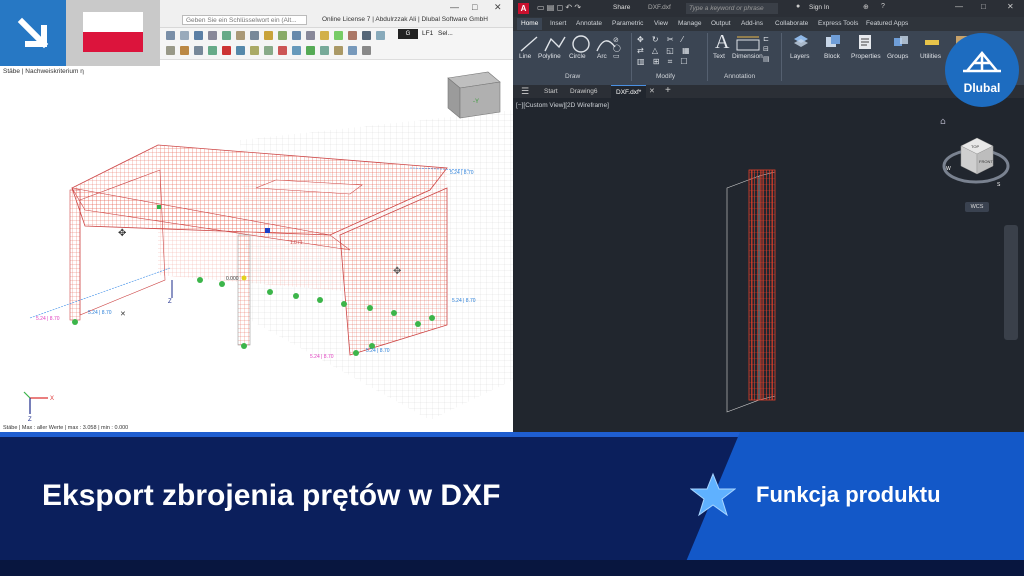 The image size is (1024, 576). Describe the element at coordinates (668, 90) in the screenshot. I see `new-tab-icon: +` at that location.